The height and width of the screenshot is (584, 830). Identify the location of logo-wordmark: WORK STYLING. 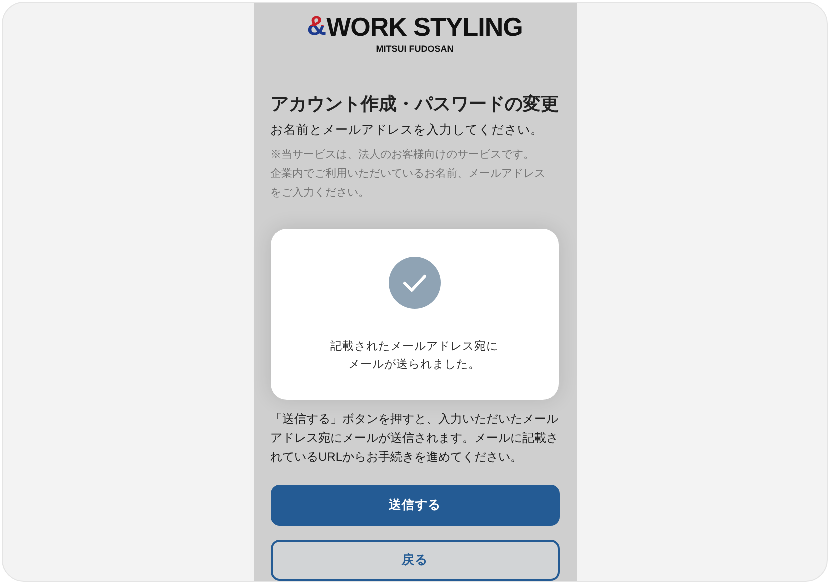
(424, 27).